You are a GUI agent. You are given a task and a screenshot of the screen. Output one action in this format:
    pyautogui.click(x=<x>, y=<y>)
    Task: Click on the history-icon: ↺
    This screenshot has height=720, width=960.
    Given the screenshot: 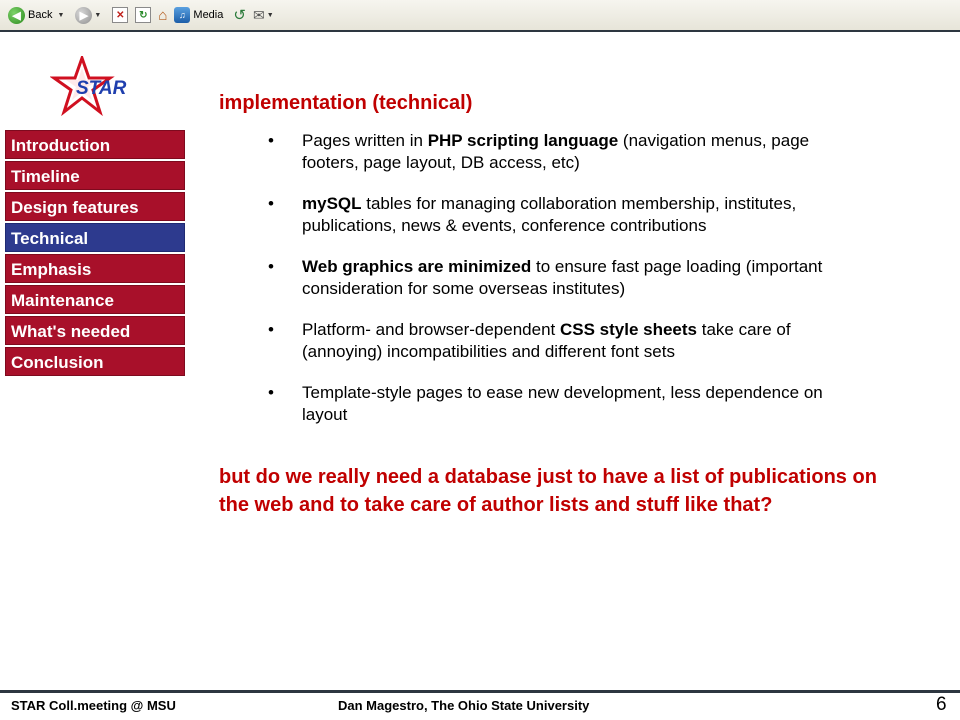 What is the action you would take?
    pyautogui.click(x=239, y=15)
    